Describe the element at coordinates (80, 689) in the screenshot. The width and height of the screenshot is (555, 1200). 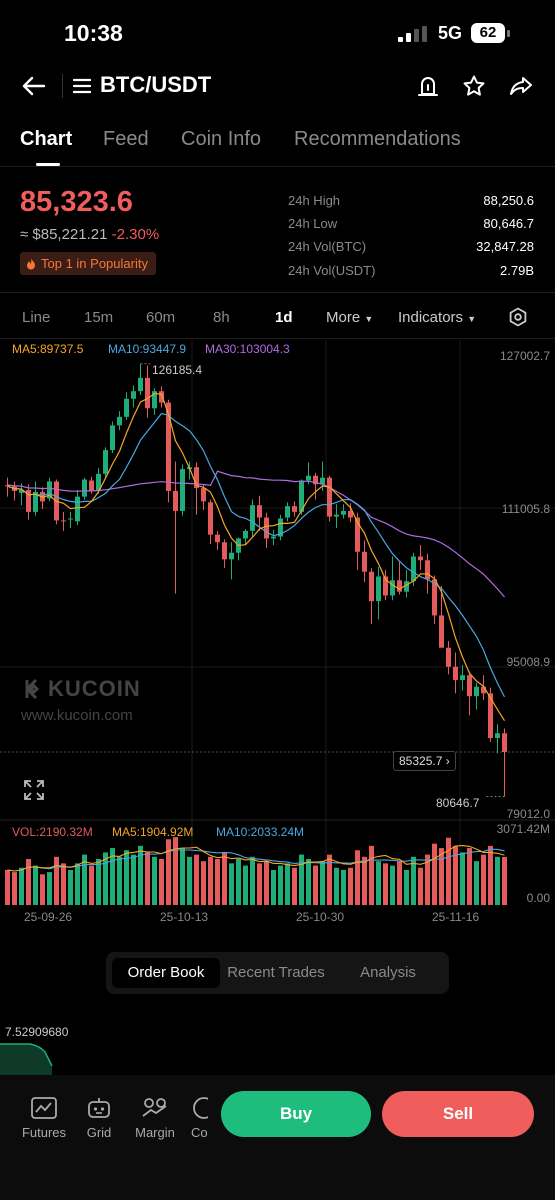
I see `kucoin-watermark: KUCOIN` at that location.